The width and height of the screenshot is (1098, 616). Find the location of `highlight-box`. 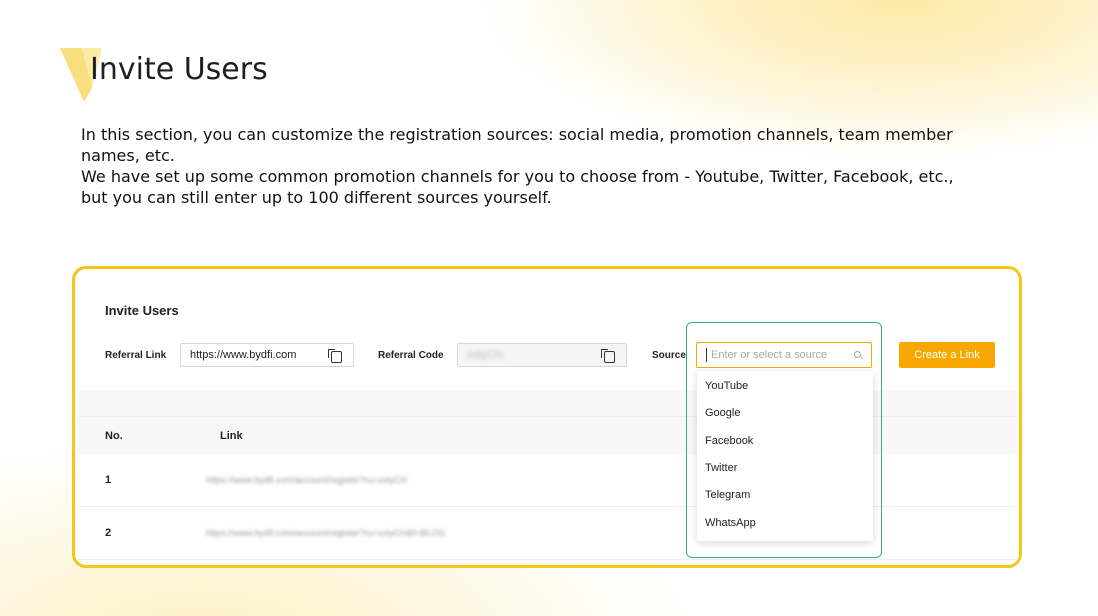

highlight-box is located at coordinates (784, 440).